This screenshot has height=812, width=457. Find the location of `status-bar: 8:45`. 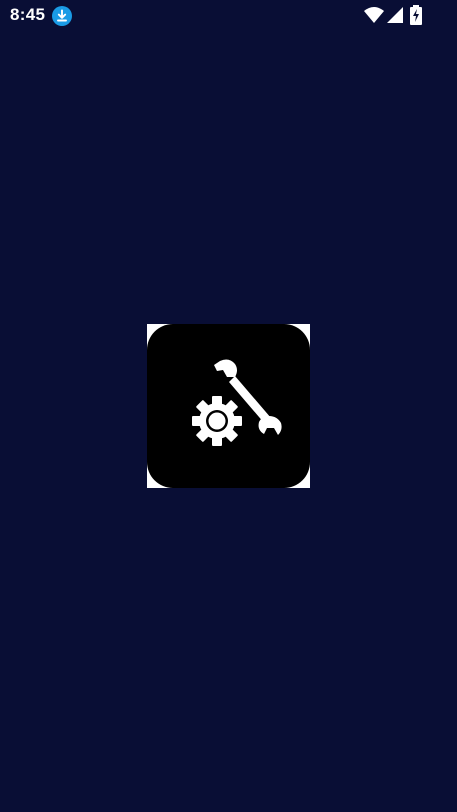

status-bar: 8:45 is located at coordinates (228, 16).